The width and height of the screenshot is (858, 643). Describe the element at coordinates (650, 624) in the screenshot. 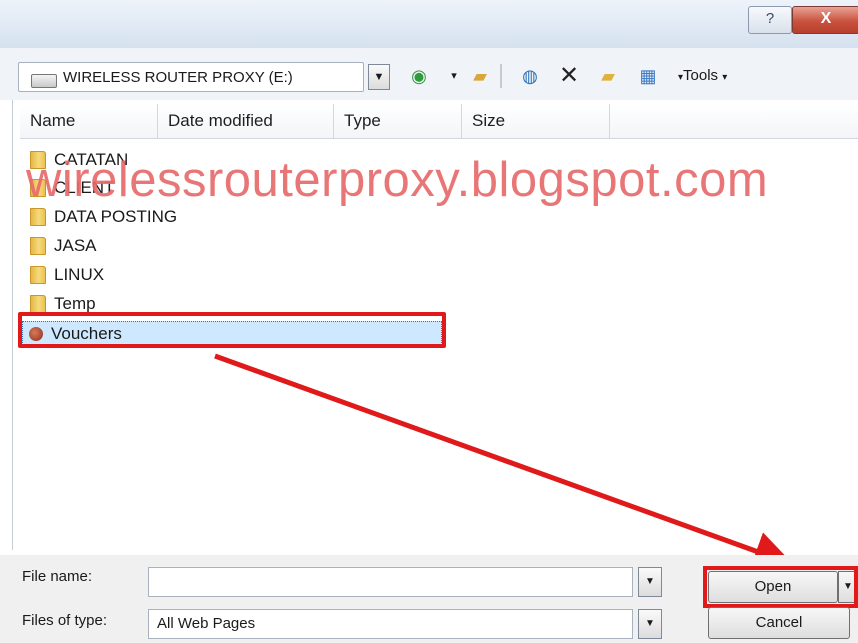

I see `files-of-type-dropdown-arrow: ▼` at that location.